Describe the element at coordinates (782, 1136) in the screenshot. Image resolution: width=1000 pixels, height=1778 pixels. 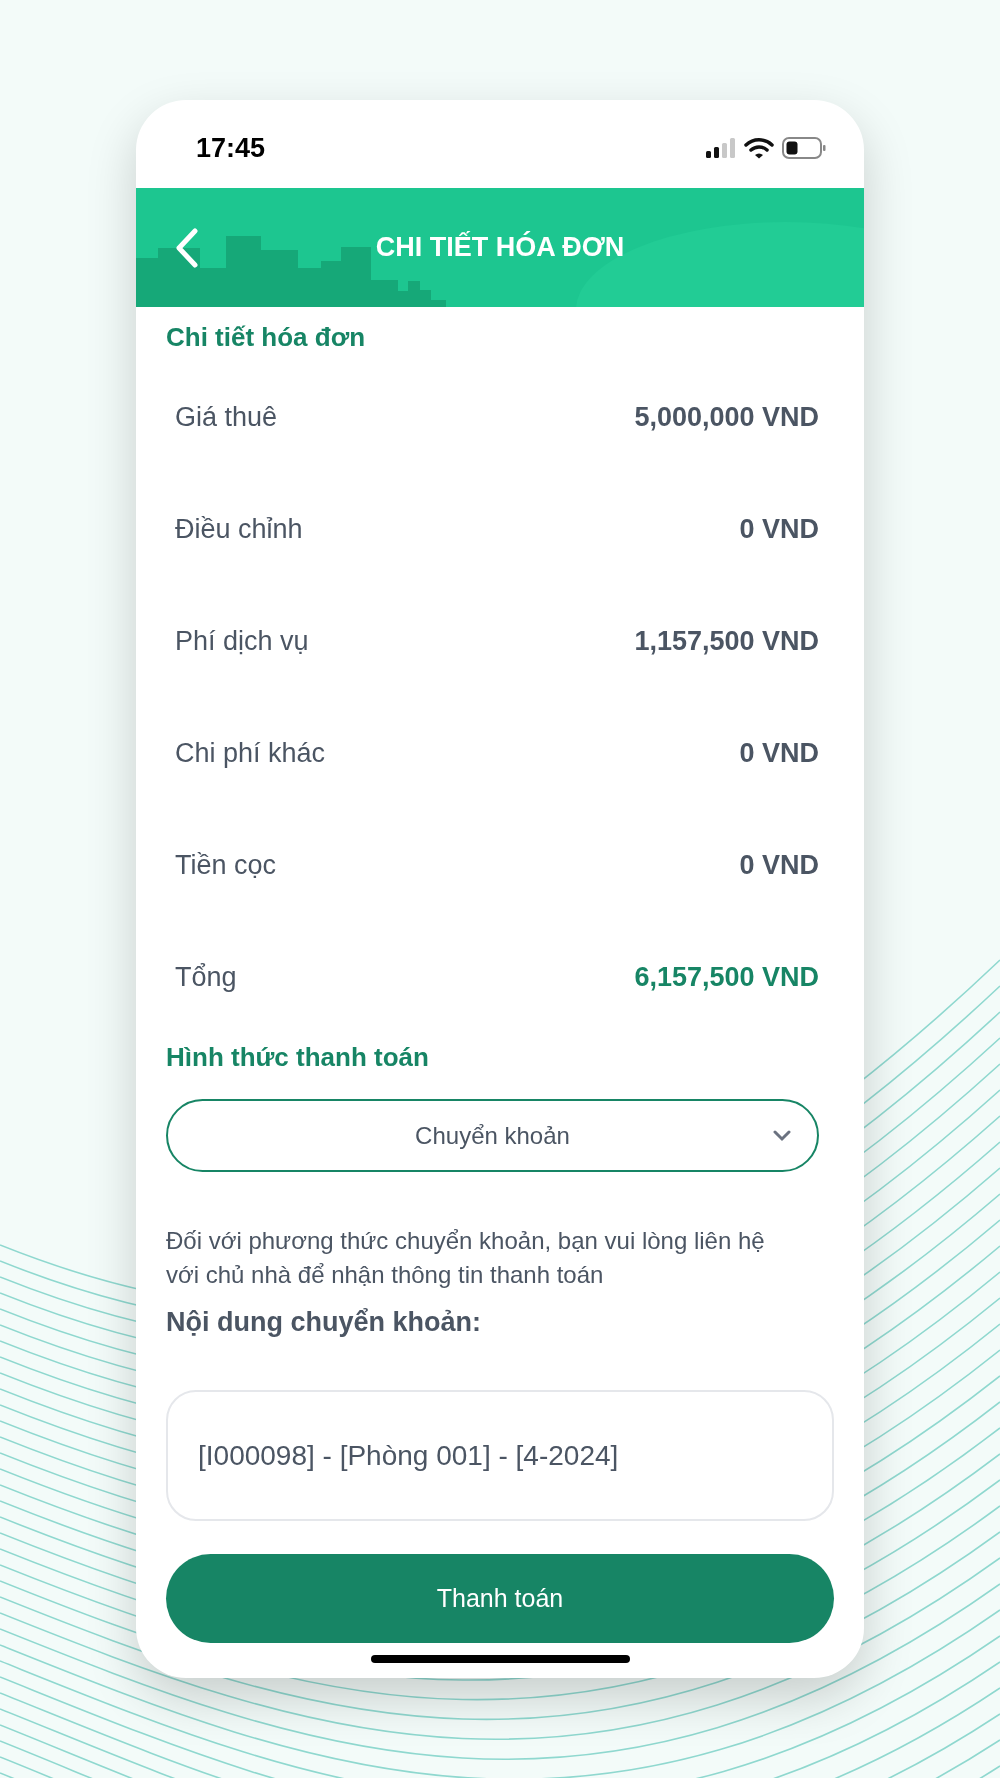
I see `chevron-down-icon` at that location.